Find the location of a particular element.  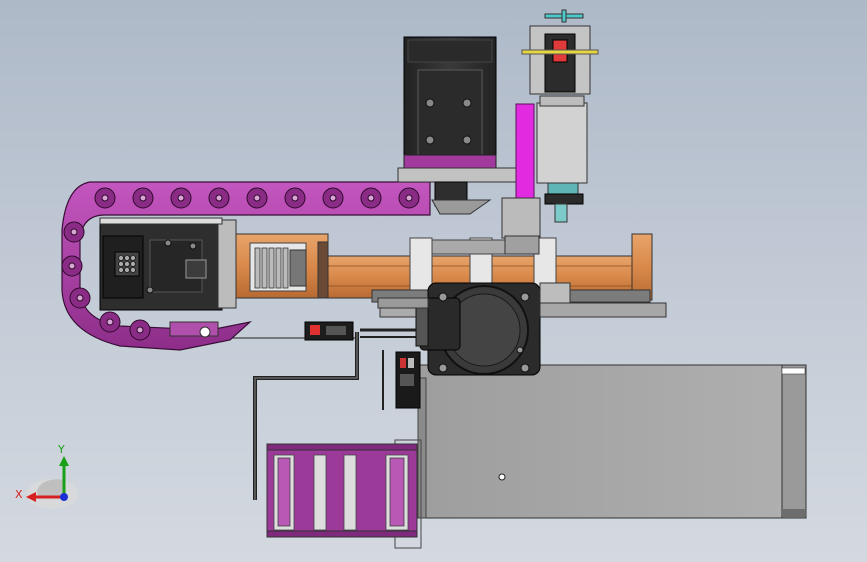

left-motor-block is located at coordinates (168, 264).